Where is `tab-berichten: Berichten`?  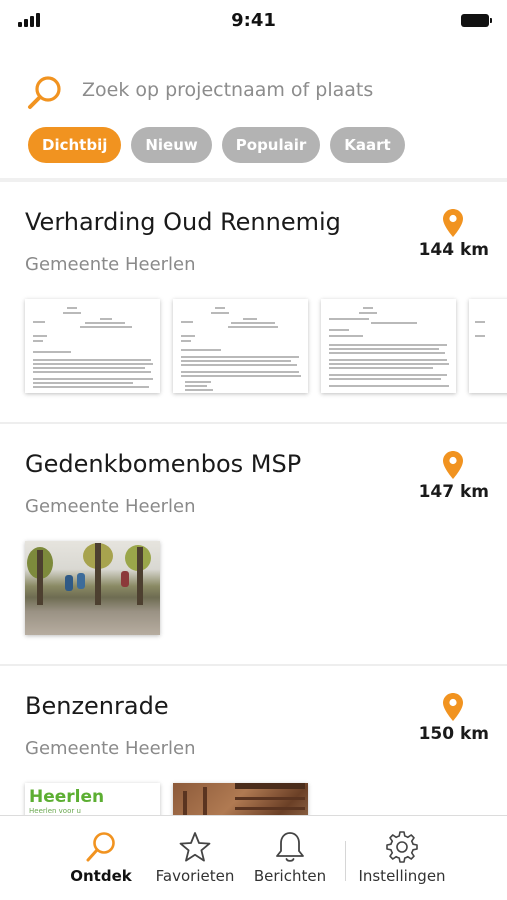 tab-berichten: Berichten is located at coordinates (290, 856).